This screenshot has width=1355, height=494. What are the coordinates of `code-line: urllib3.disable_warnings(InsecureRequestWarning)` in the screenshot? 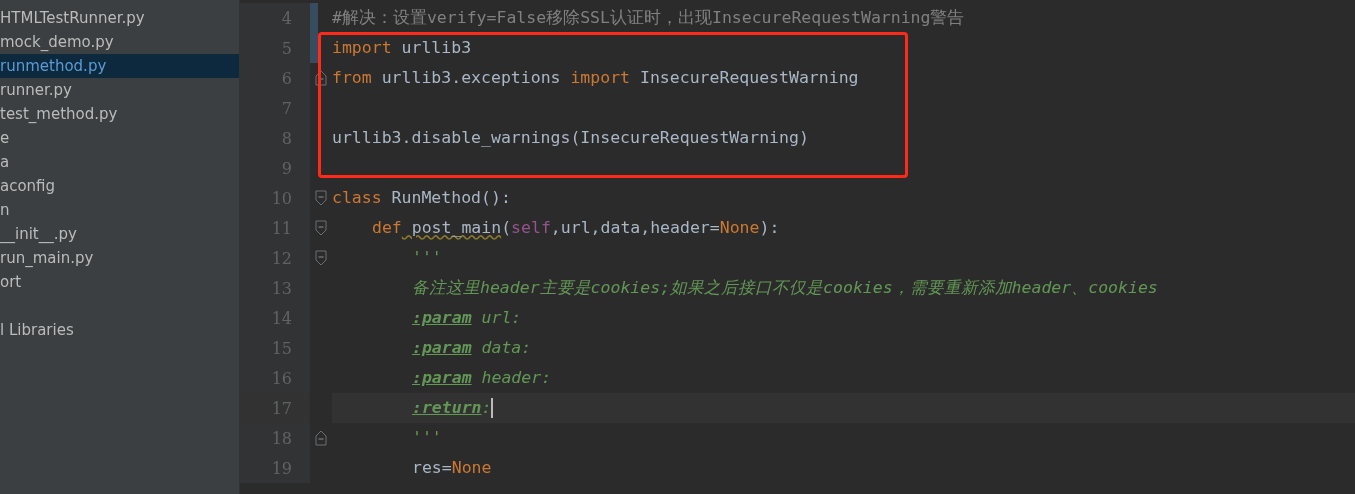 It's located at (570, 138).